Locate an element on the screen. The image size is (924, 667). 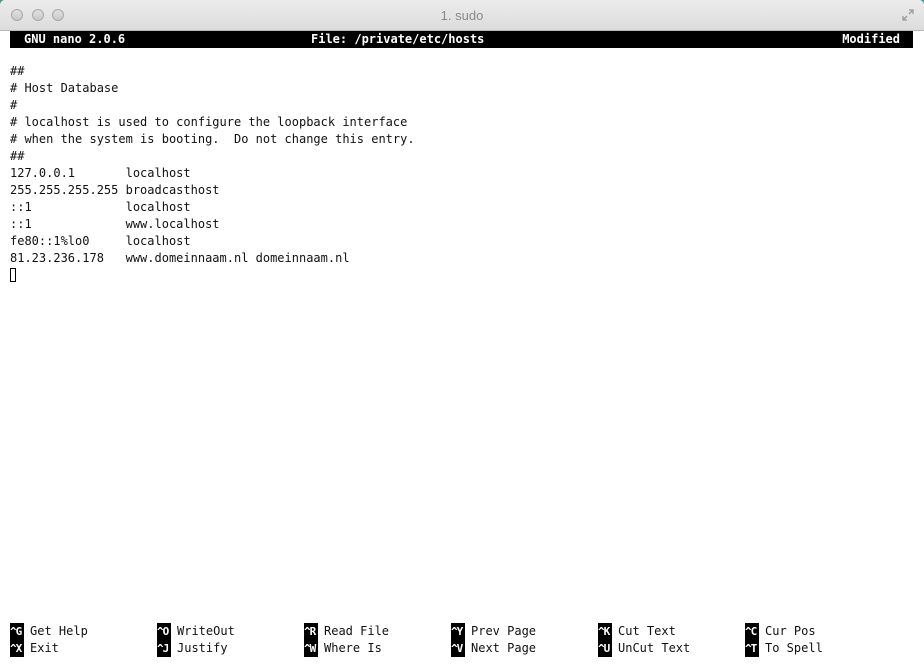
buffer-line: # Host Database is located at coordinates (64, 88).